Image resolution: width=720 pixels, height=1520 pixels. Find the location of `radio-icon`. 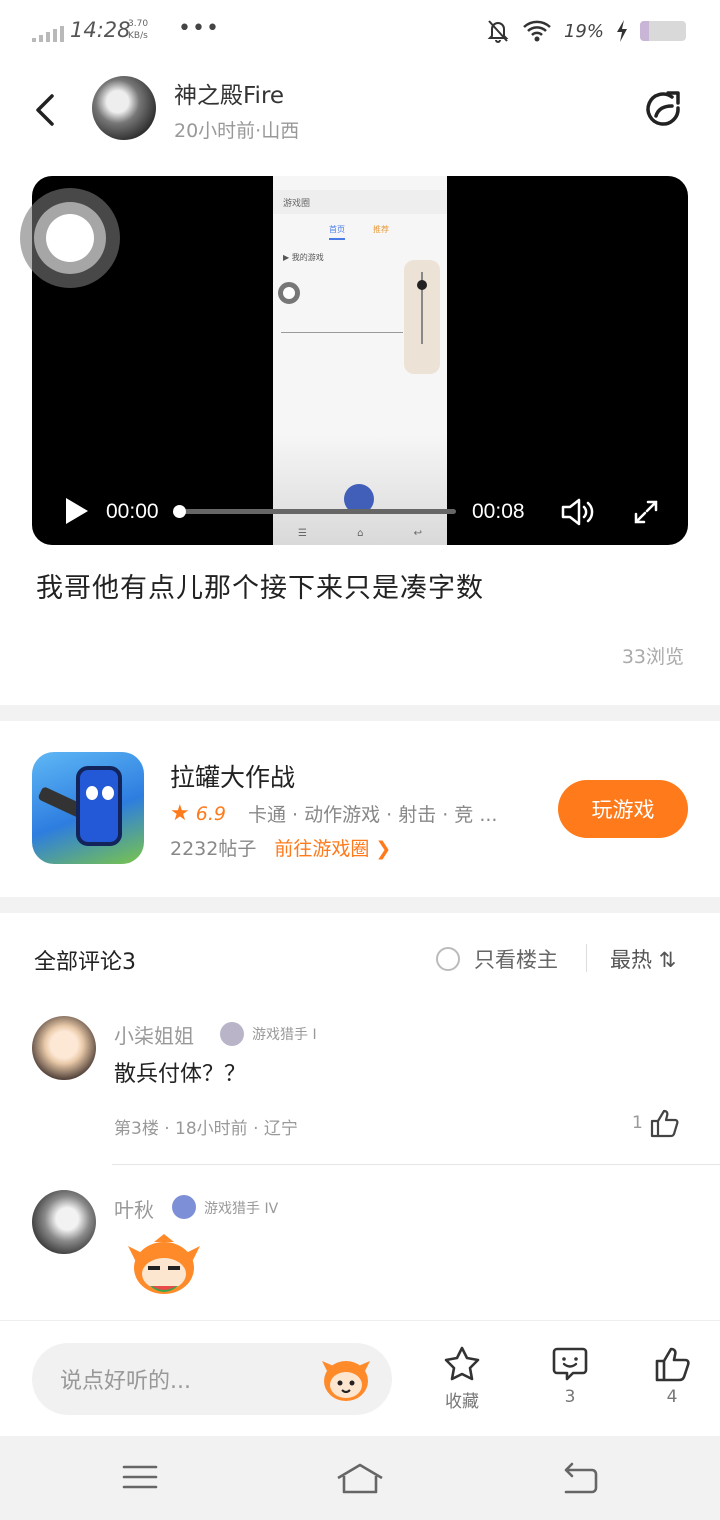

radio-icon is located at coordinates (448, 959).